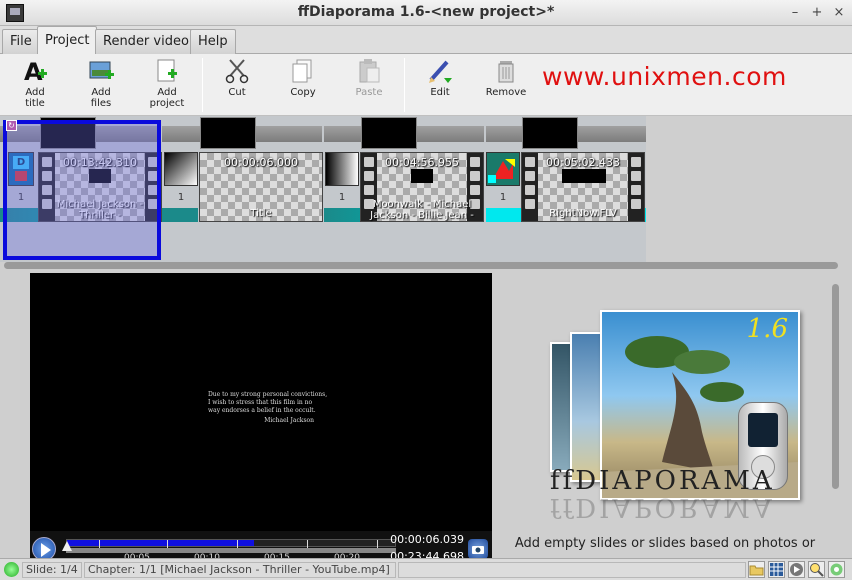 The image size is (852, 580). What do you see at coordinates (261, 187) in the screenshot?
I see `slide-2: 00:00:06.000 Title` at bounding box center [261, 187].